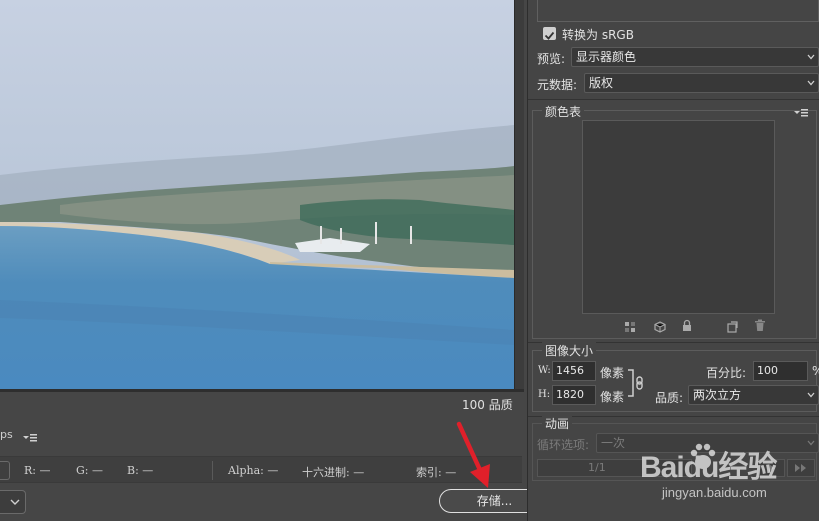 Image resolution: width=819 pixels, height=521 pixels. What do you see at coordinates (544, 370) in the screenshot?
I see `width-label: W:` at bounding box center [544, 370].